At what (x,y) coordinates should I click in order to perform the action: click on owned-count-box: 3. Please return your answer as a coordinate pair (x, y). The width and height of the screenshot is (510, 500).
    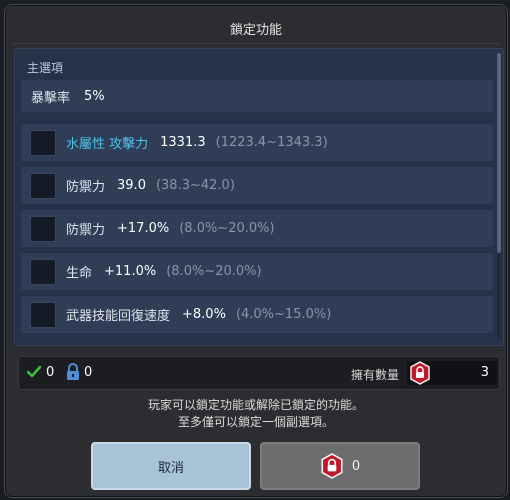
    Looking at the image, I should click on (452, 373).